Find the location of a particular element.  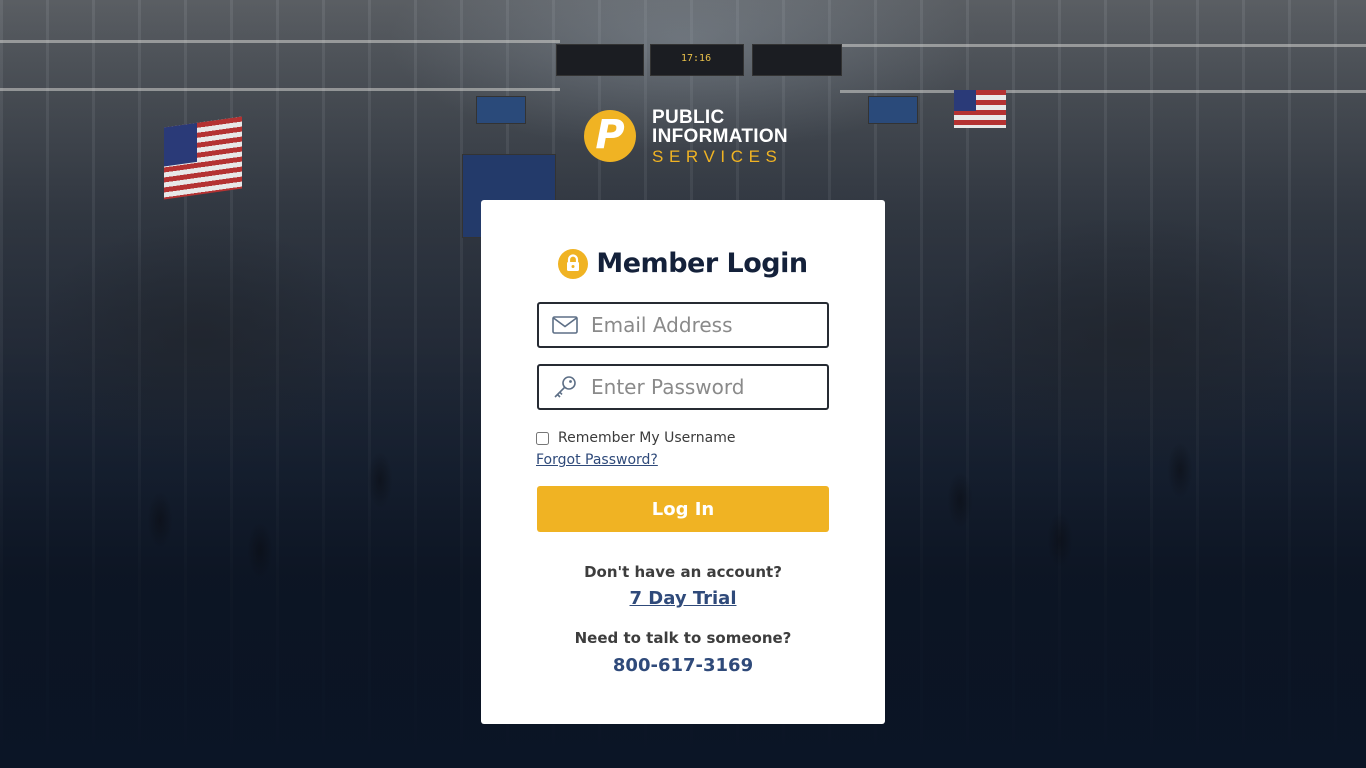

remember-checkbox is located at coordinates (542, 438).